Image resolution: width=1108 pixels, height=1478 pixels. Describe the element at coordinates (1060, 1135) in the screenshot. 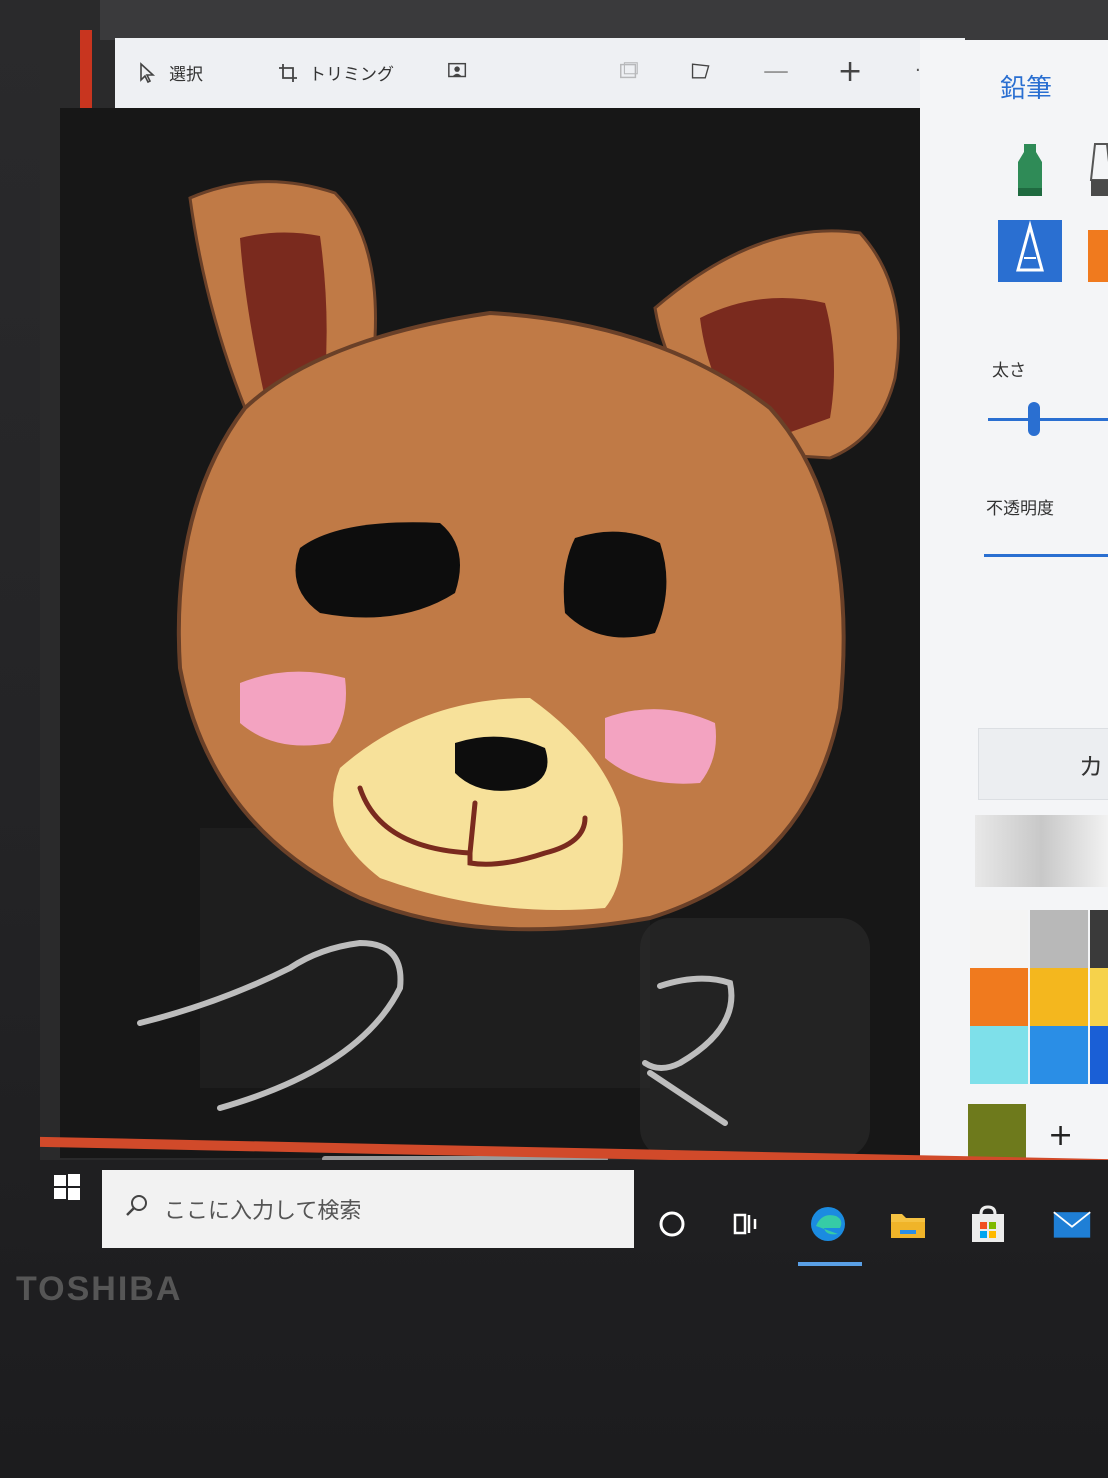

I see `add-color-icon: +` at that location.